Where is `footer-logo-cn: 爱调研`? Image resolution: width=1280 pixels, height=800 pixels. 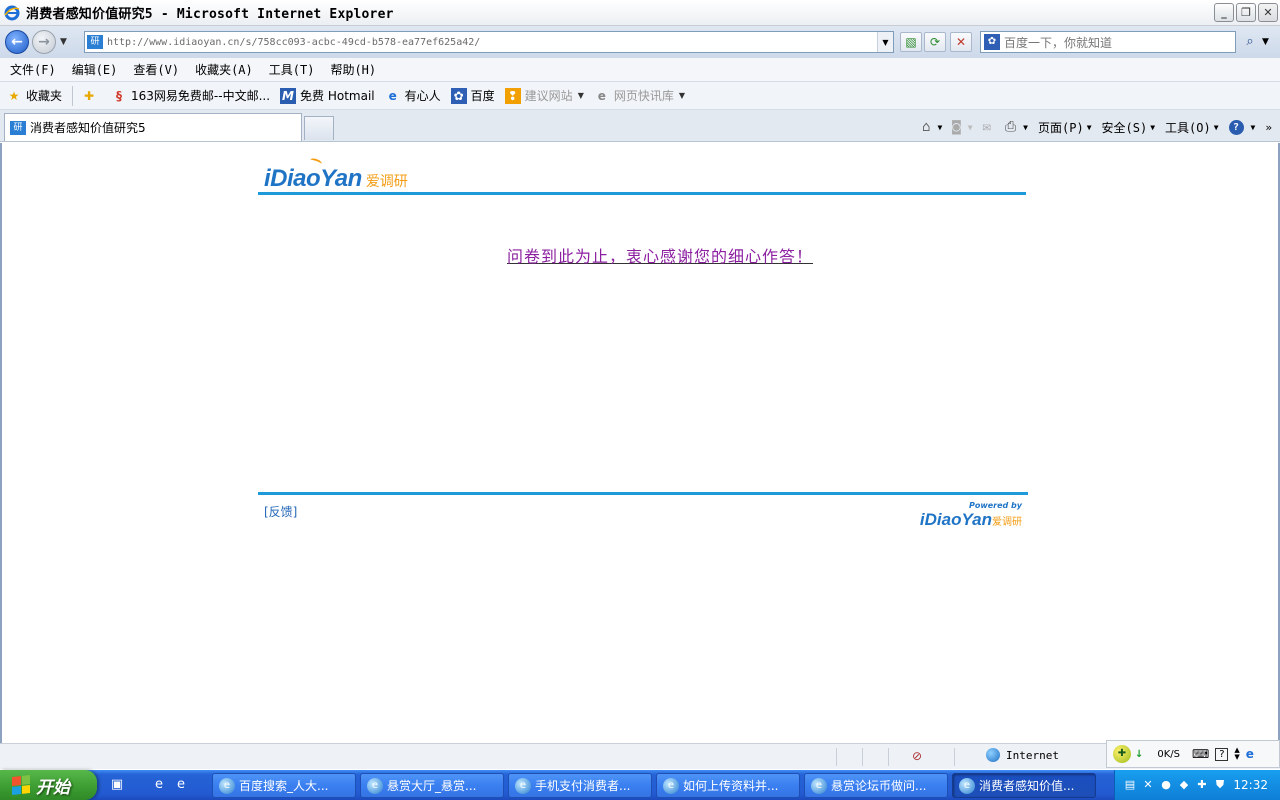
footer-logo-cn: 爱调研 is located at coordinates (1007, 522).